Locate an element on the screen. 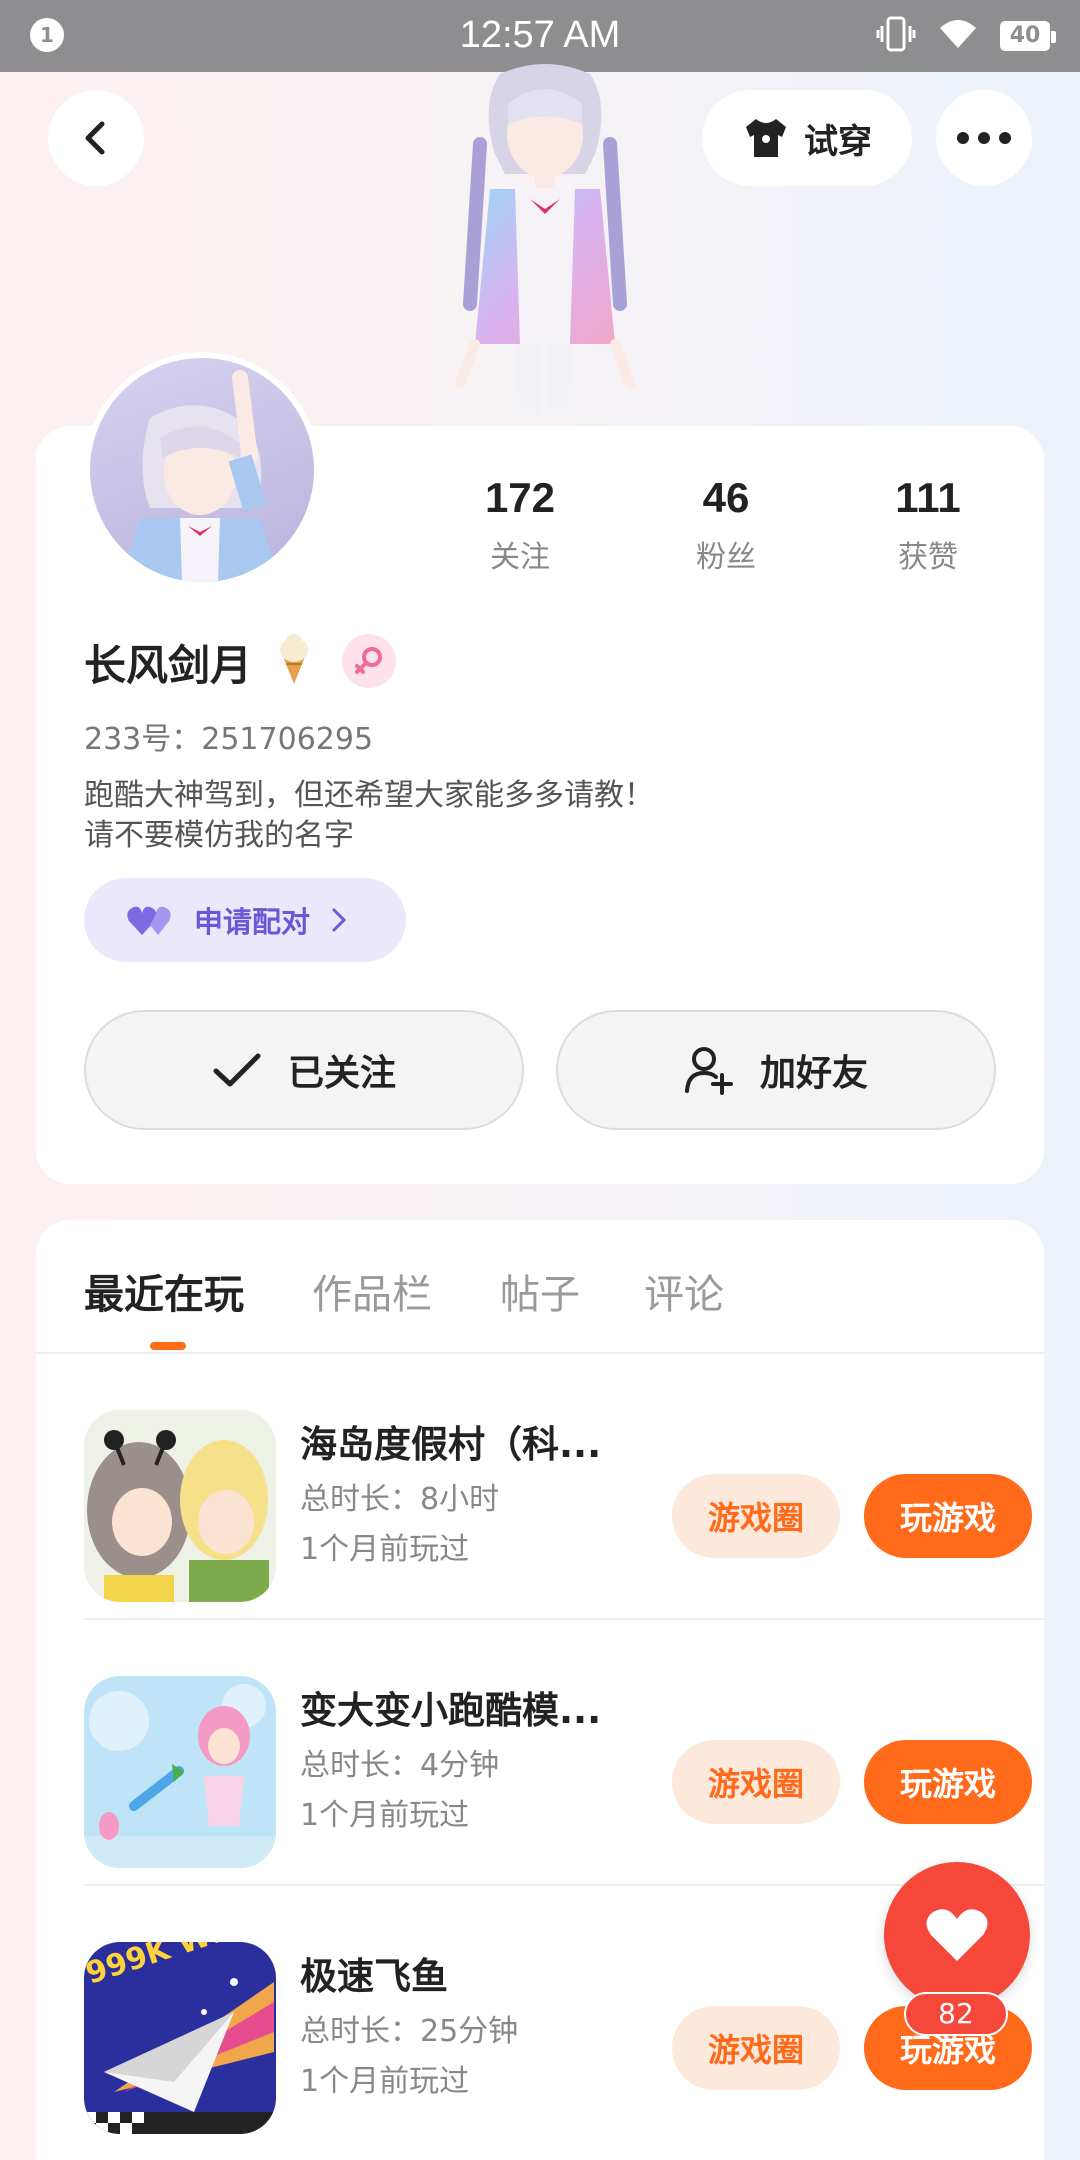 This screenshot has height=2160, width=1080. stat-following: 172 关注 is located at coordinates (520, 525).